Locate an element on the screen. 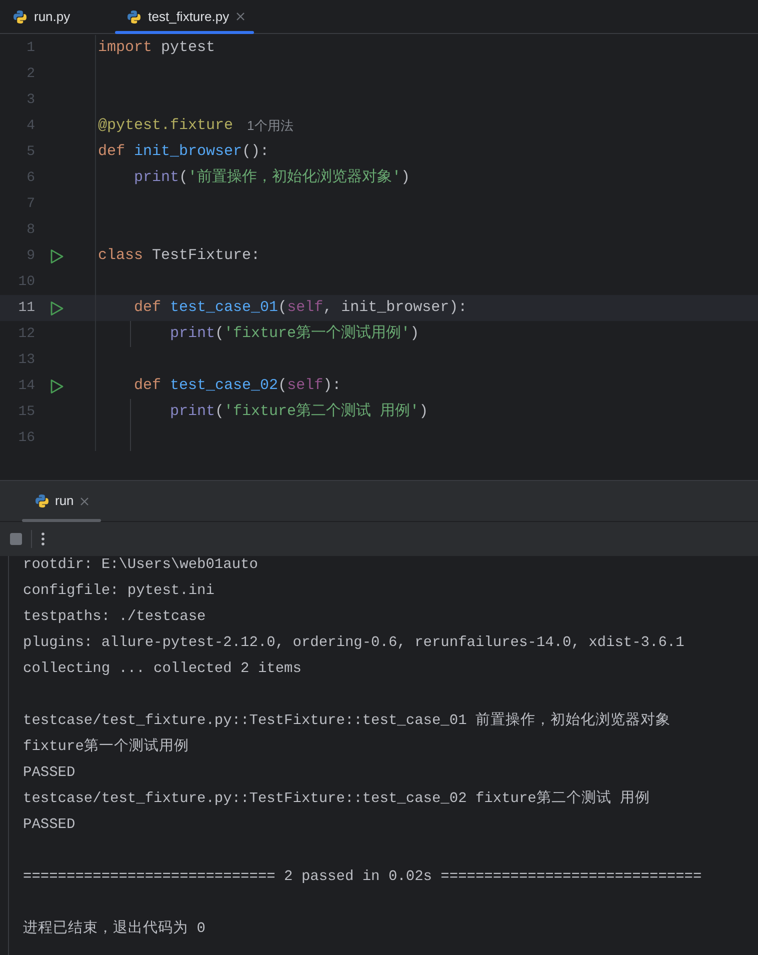 Image resolution: width=758 pixels, height=955 pixels. code-token: , init_browser): is located at coordinates (395, 308).